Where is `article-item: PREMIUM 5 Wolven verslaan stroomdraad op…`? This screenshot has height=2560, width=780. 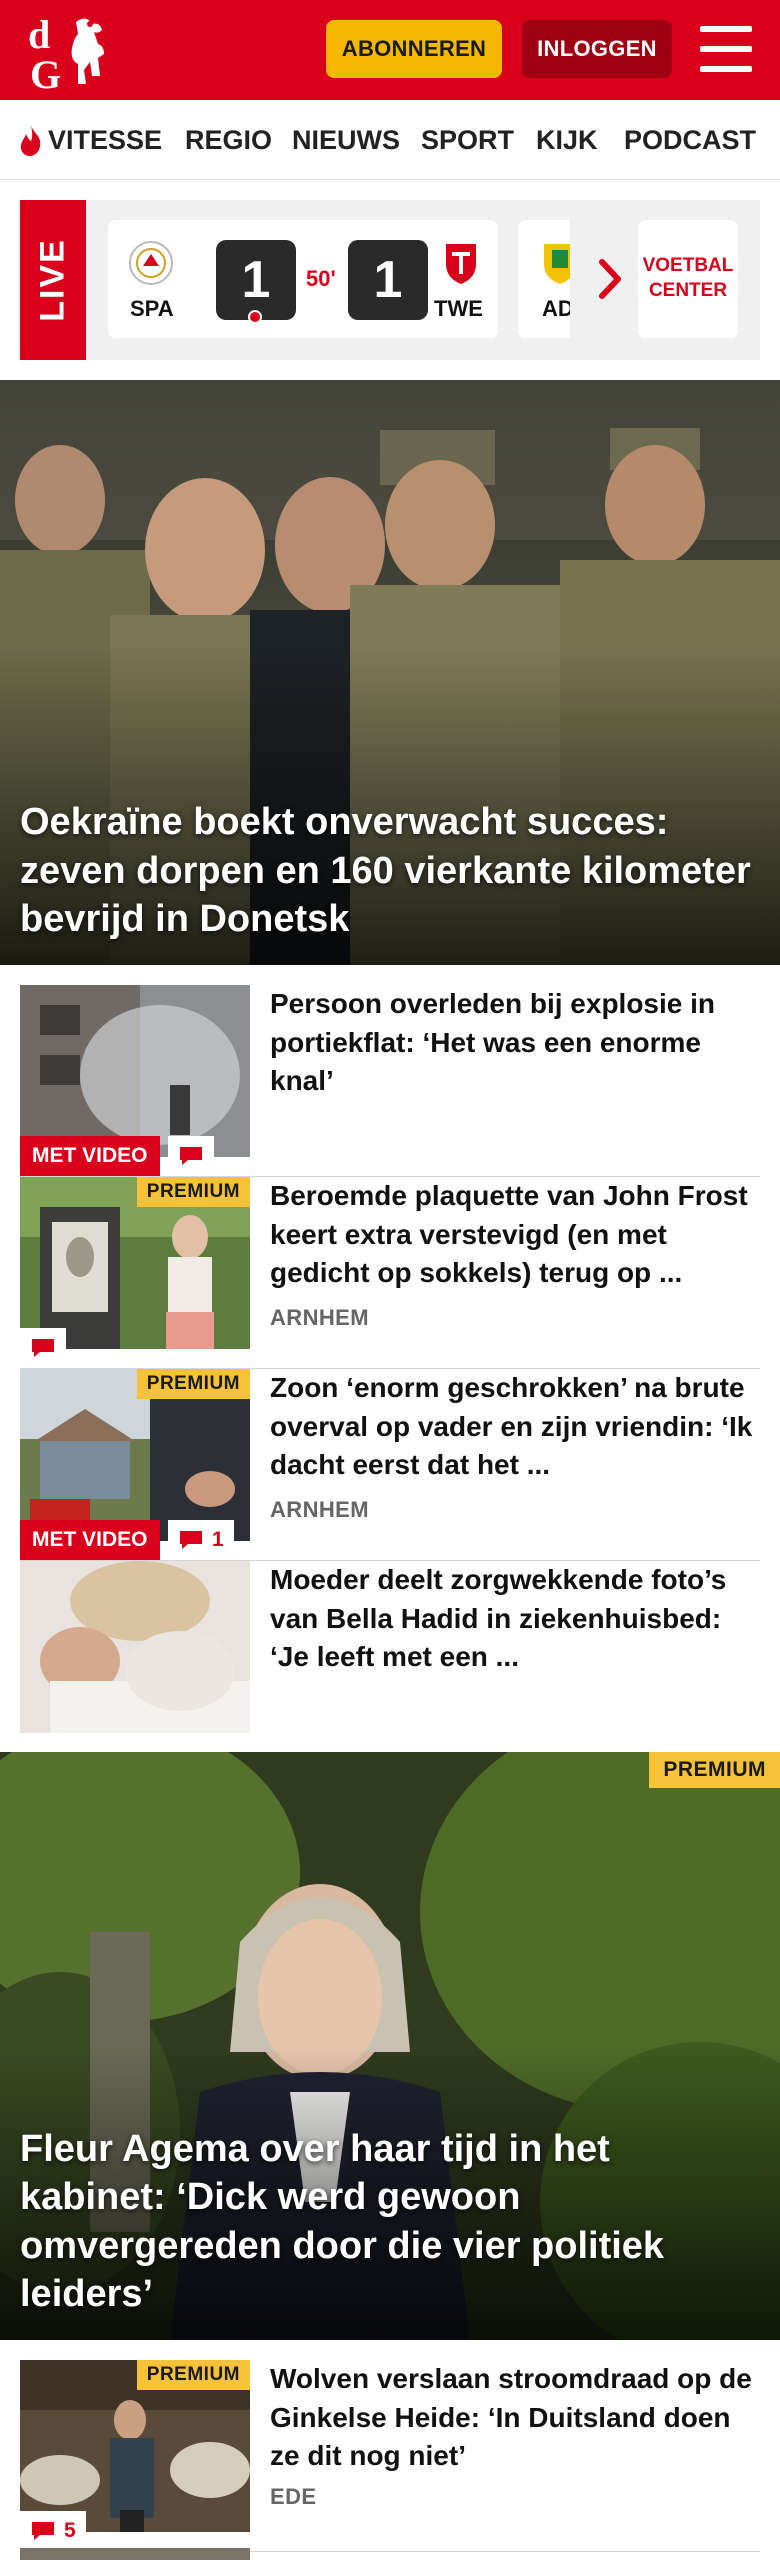
article-item: PREMIUM 5 Wolven verslaan stroomdraad op… is located at coordinates (390, 2456).